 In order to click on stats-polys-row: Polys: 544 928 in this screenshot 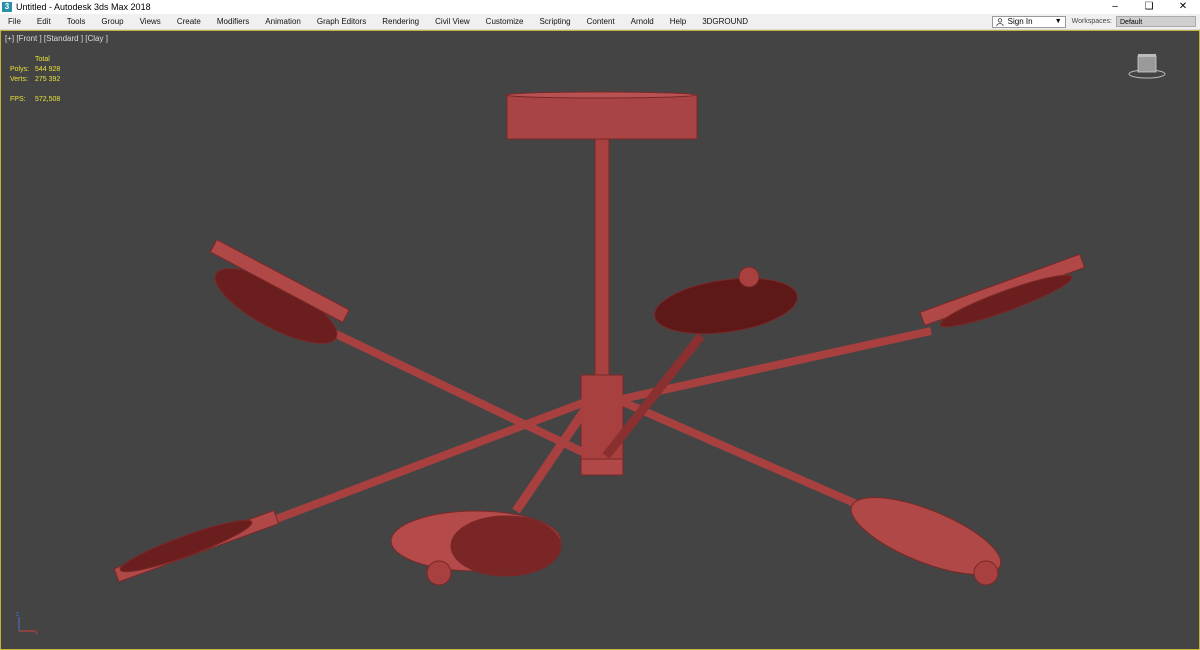, I will do `click(35, 70)`.